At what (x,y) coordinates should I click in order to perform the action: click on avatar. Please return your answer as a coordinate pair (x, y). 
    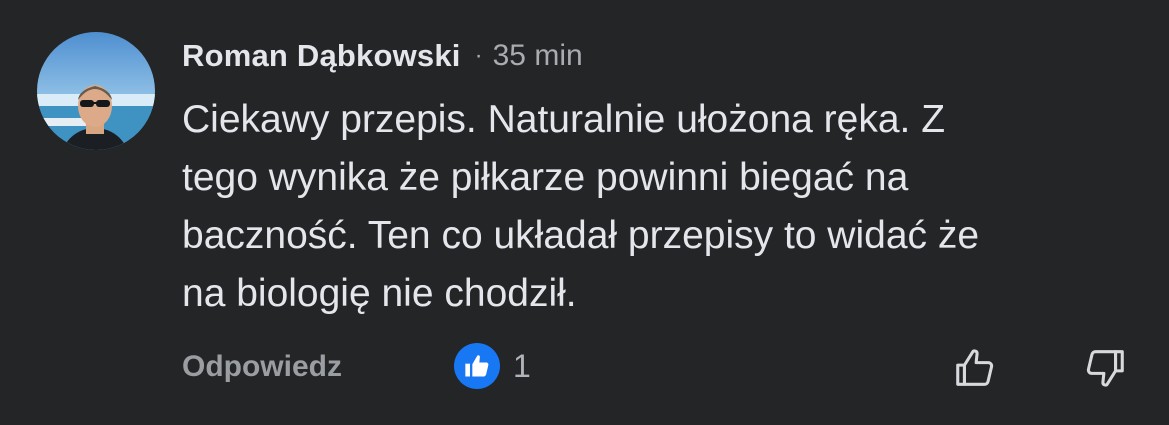
    Looking at the image, I should click on (96, 91).